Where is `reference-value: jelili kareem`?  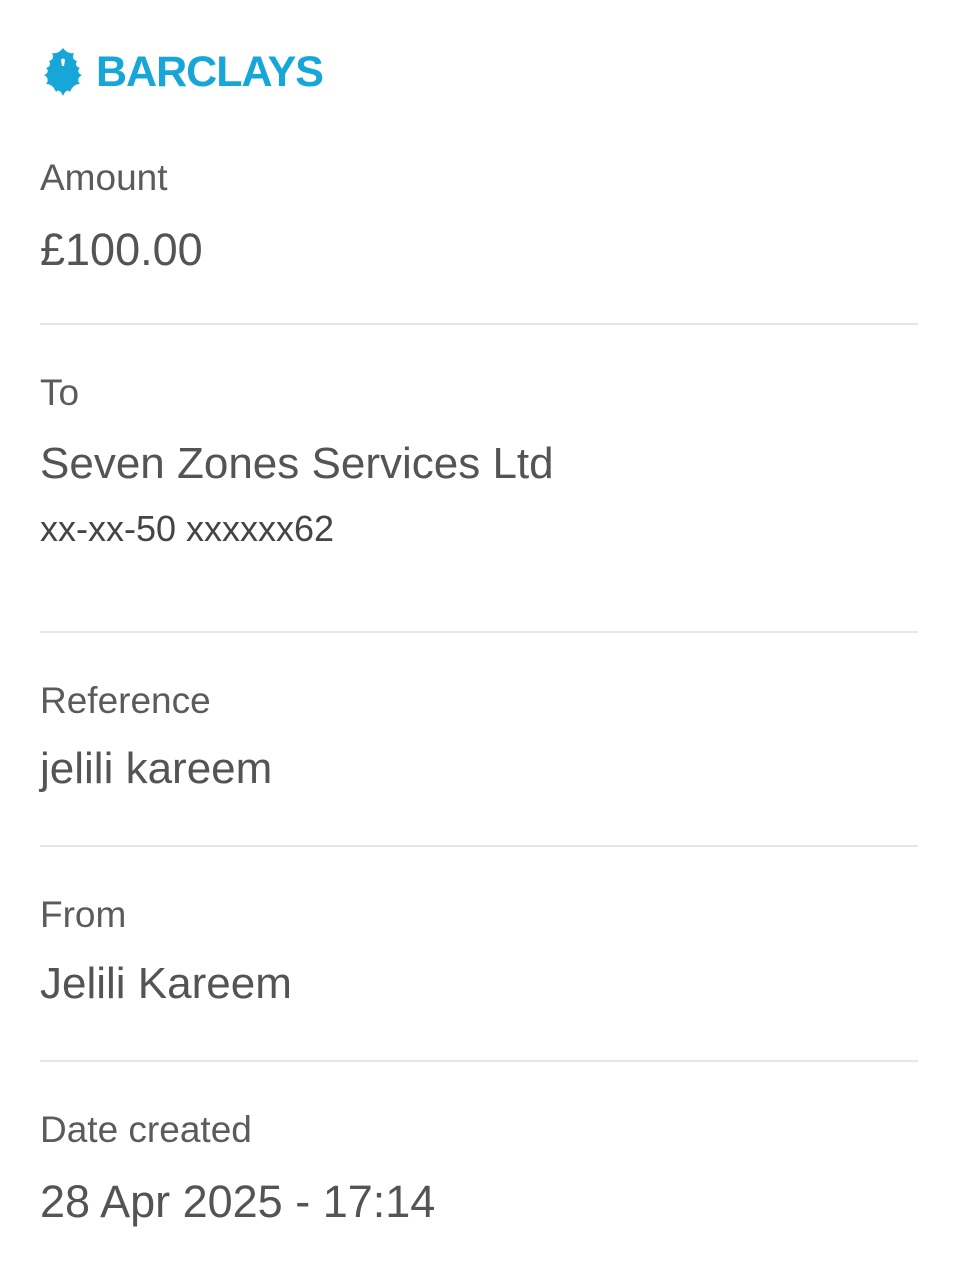 reference-value: jelili kareem is located at coordinates (156, 769).